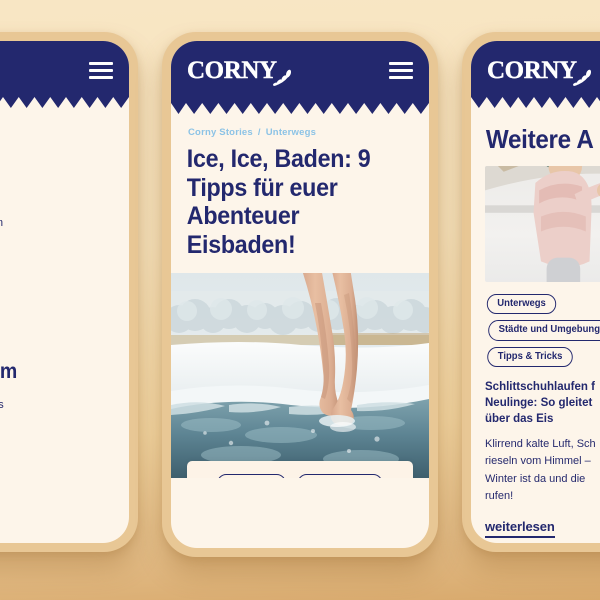 The height and width of the screenshot is (600, 600). What do you see at coordinates (49, 134) in the screenshot?
I see `section-heading-1: it freut sich` at bounding box center [49, 134].